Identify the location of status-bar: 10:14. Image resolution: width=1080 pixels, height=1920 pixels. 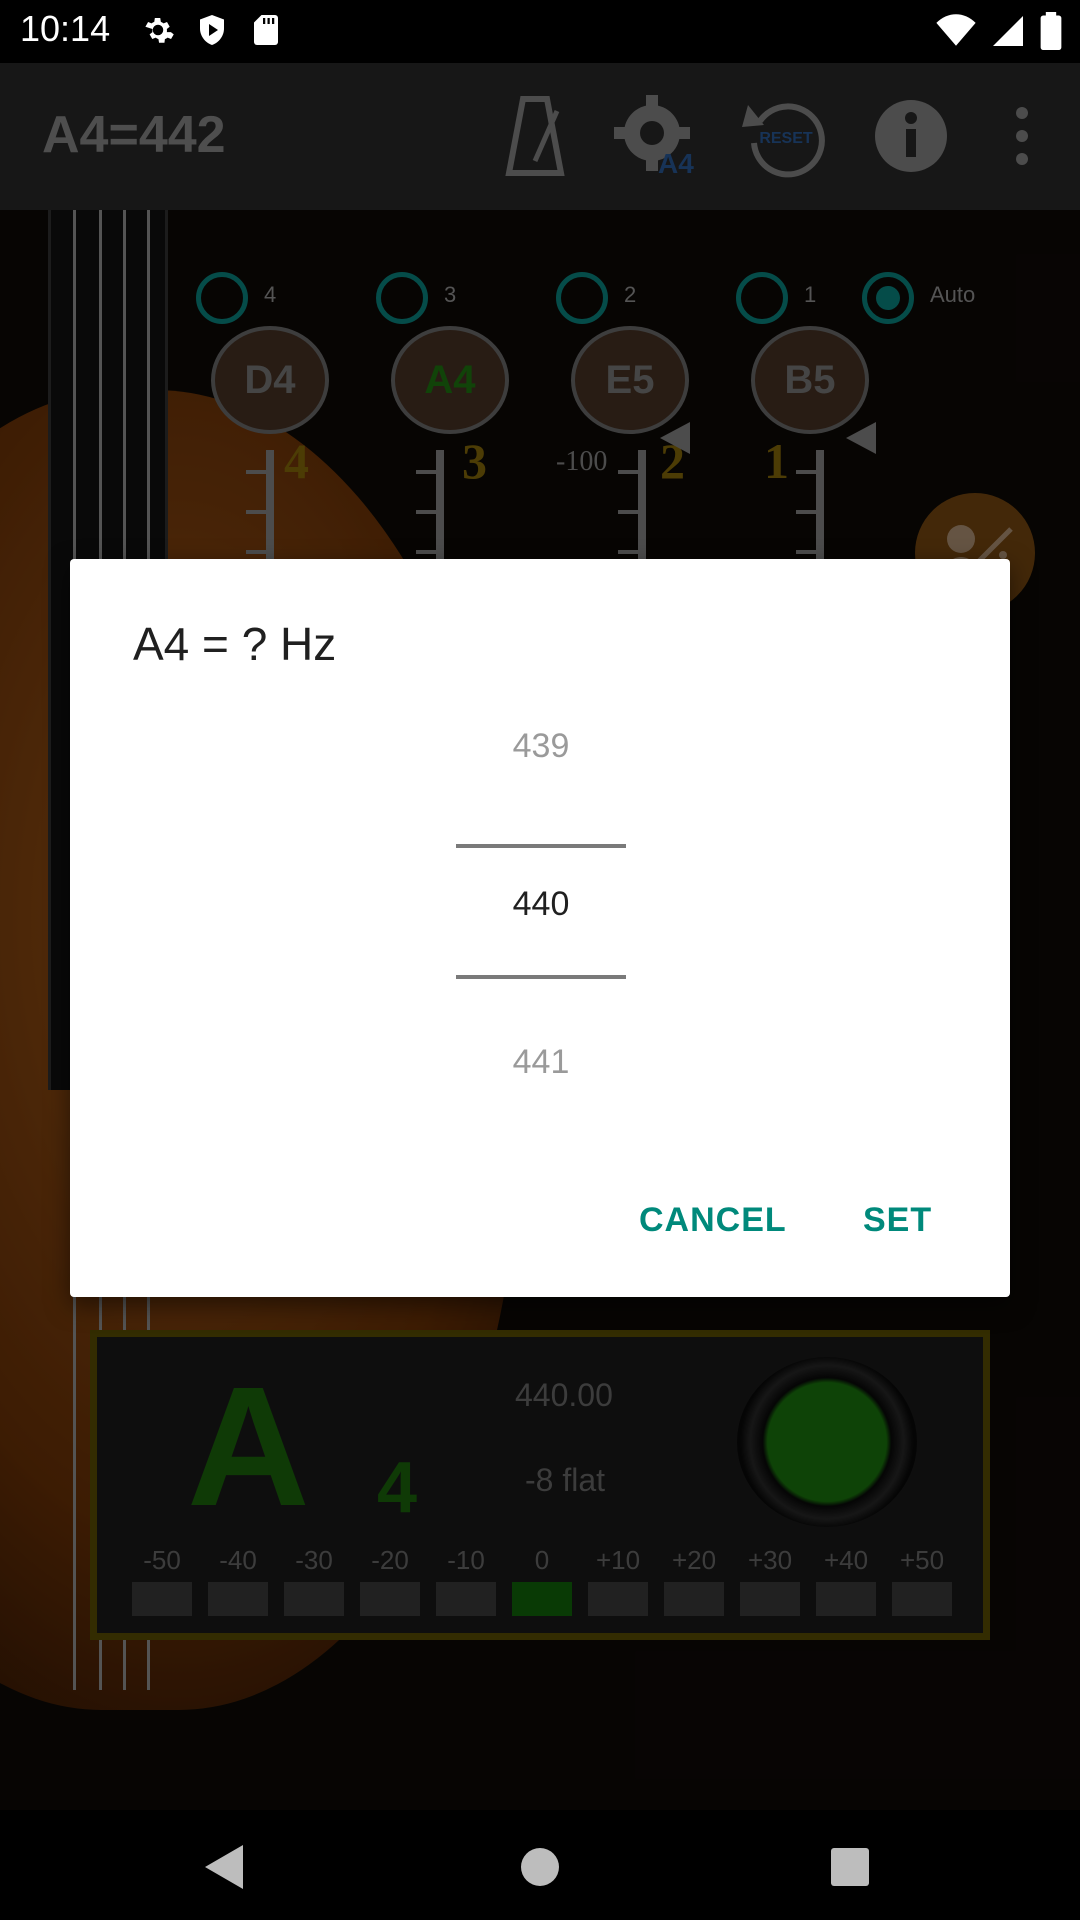
(540, 31).